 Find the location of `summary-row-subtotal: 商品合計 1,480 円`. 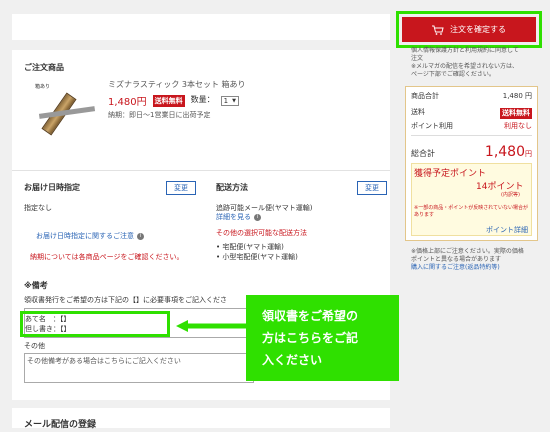

summary-row-subtotal: 商品合計 1,480 円 is located at coordinates (471, 96).